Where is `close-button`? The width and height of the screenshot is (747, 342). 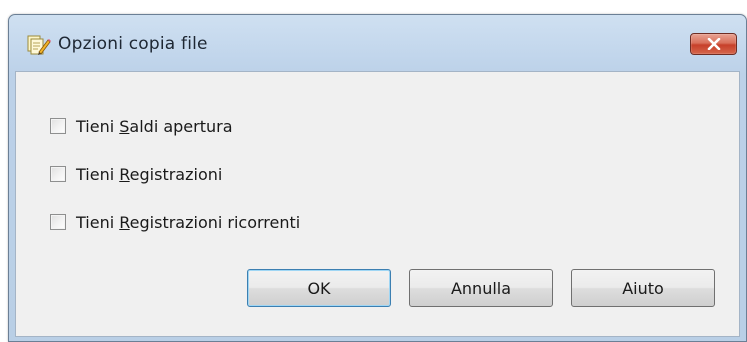
close-button is located at coordinates (713, 44).